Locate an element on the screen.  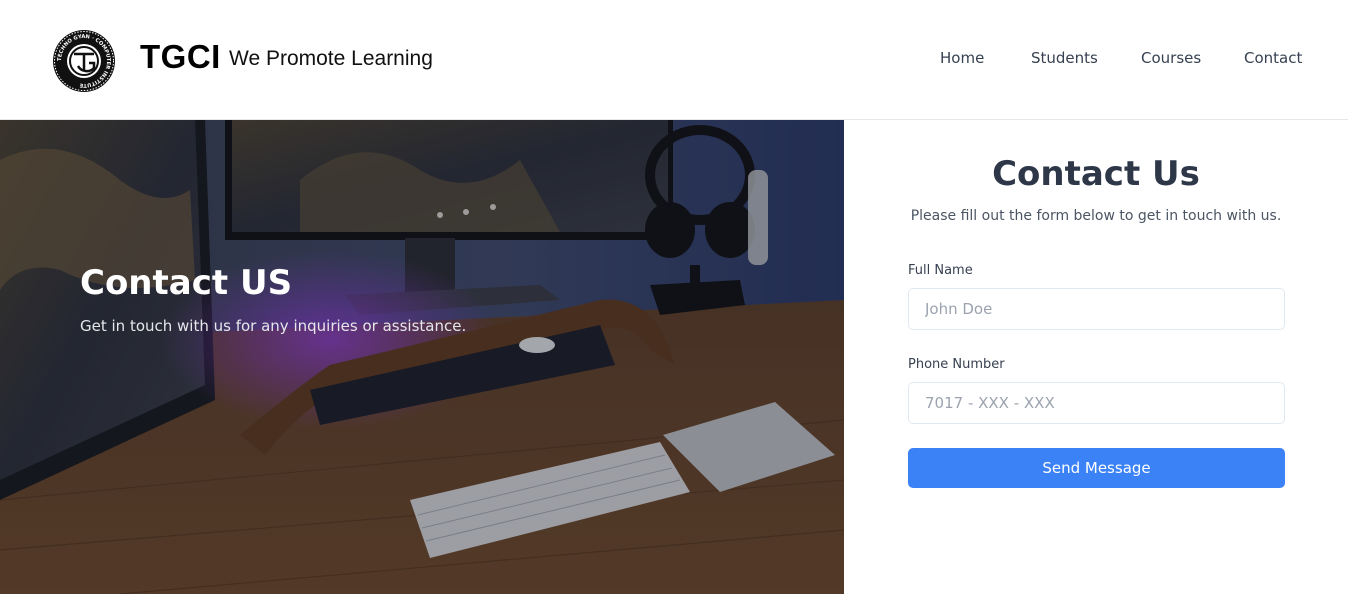
form-title: Contact Us is located at coordinates (1096, 174).